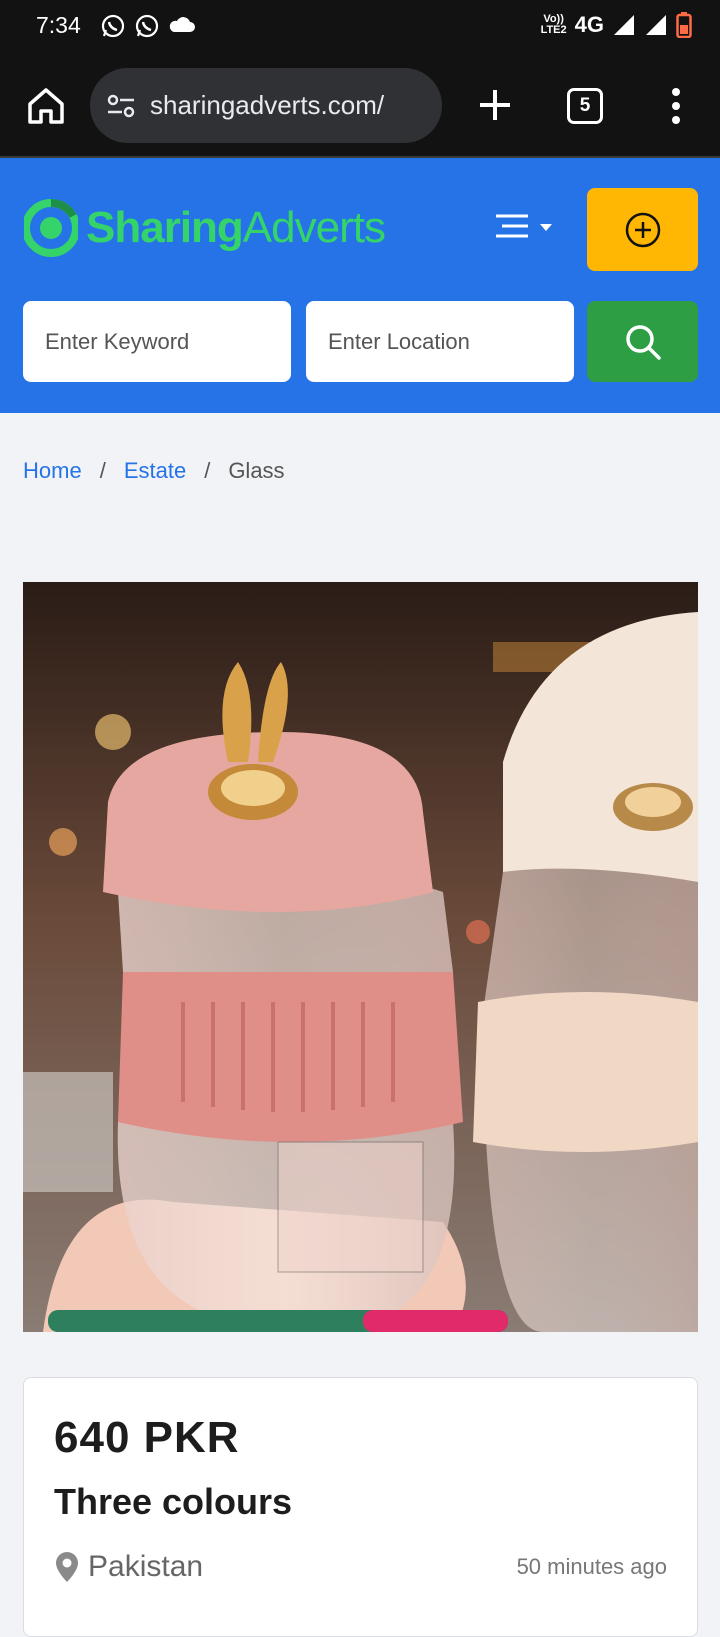 The height and width of the screenshot is (1637, 720). Describe the element at coordinates (553, 24) in the screenshot. I see `volte-indicator: Vo)) LTE2` at that location.